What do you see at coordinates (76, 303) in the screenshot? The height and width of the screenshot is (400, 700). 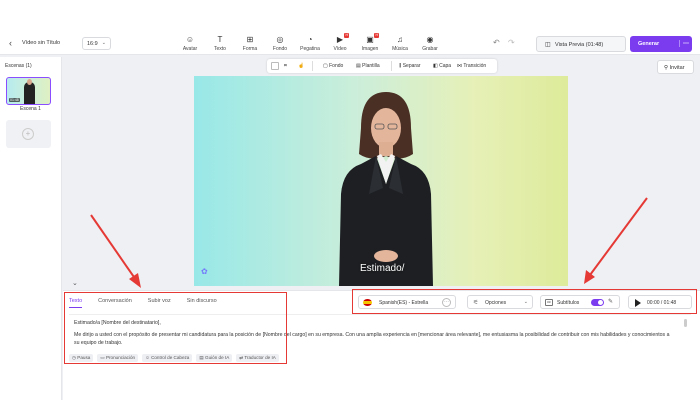 I see `tab-text: Texto` at bounding box center [76, 303].